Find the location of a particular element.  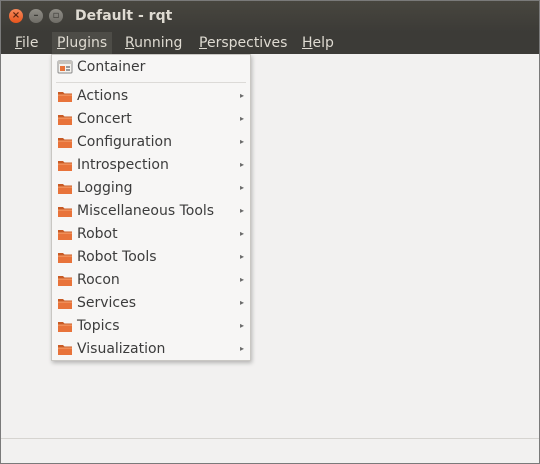

close-window-button: × is located at coordinates (16, 16).